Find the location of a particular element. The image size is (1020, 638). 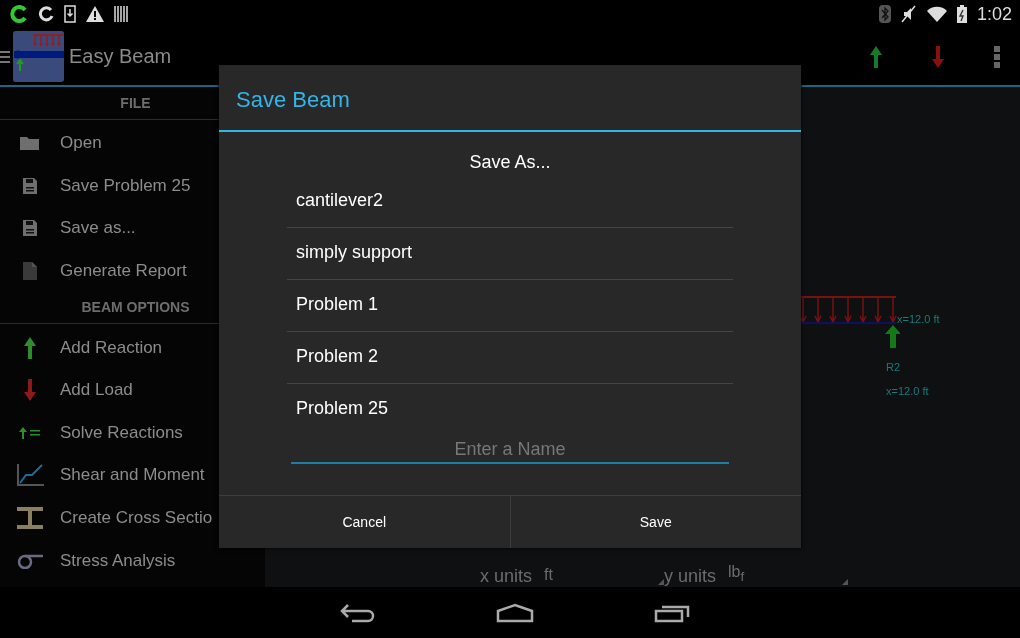

c-logo-icon is located at coordinates (19, 14).